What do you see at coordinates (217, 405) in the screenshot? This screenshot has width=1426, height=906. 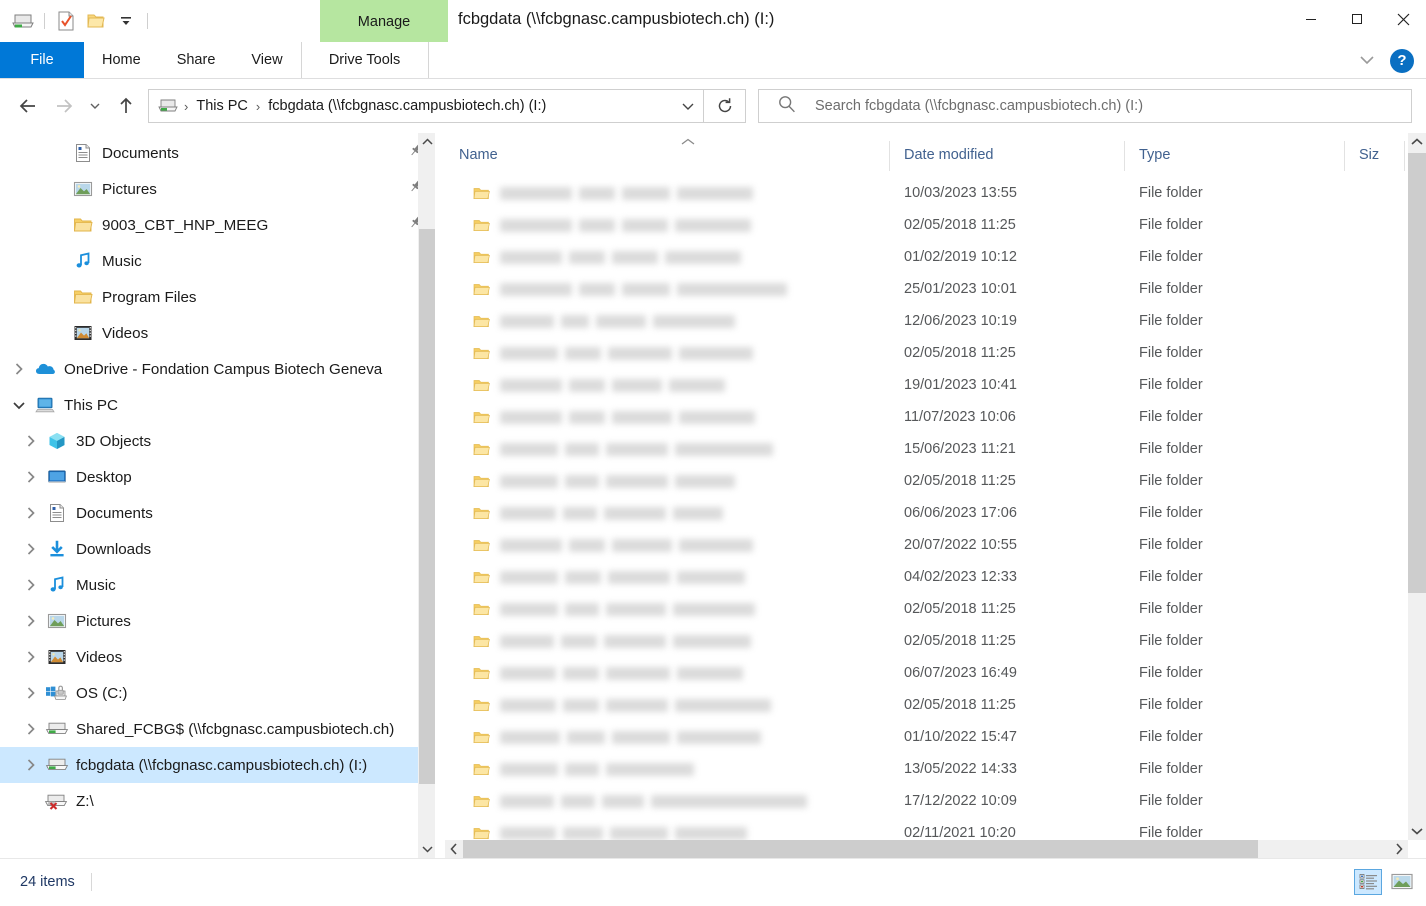 I see `sidebar-item-this-pc: This PC` at bounding box center [217, 405].